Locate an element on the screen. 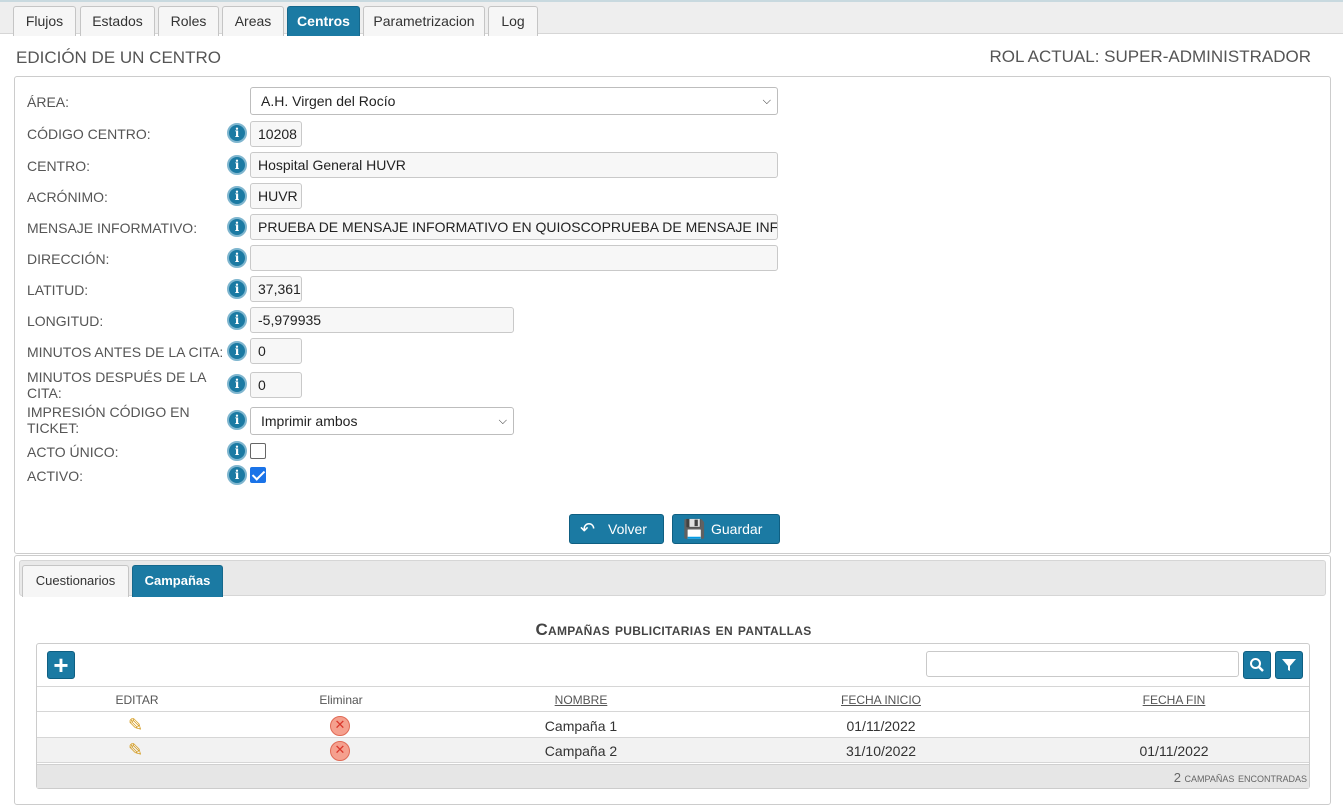 This screenshot has height=811, width=1343. area-select-value: A.H. Virgen del Rocío is located at coordinates (328, 101).